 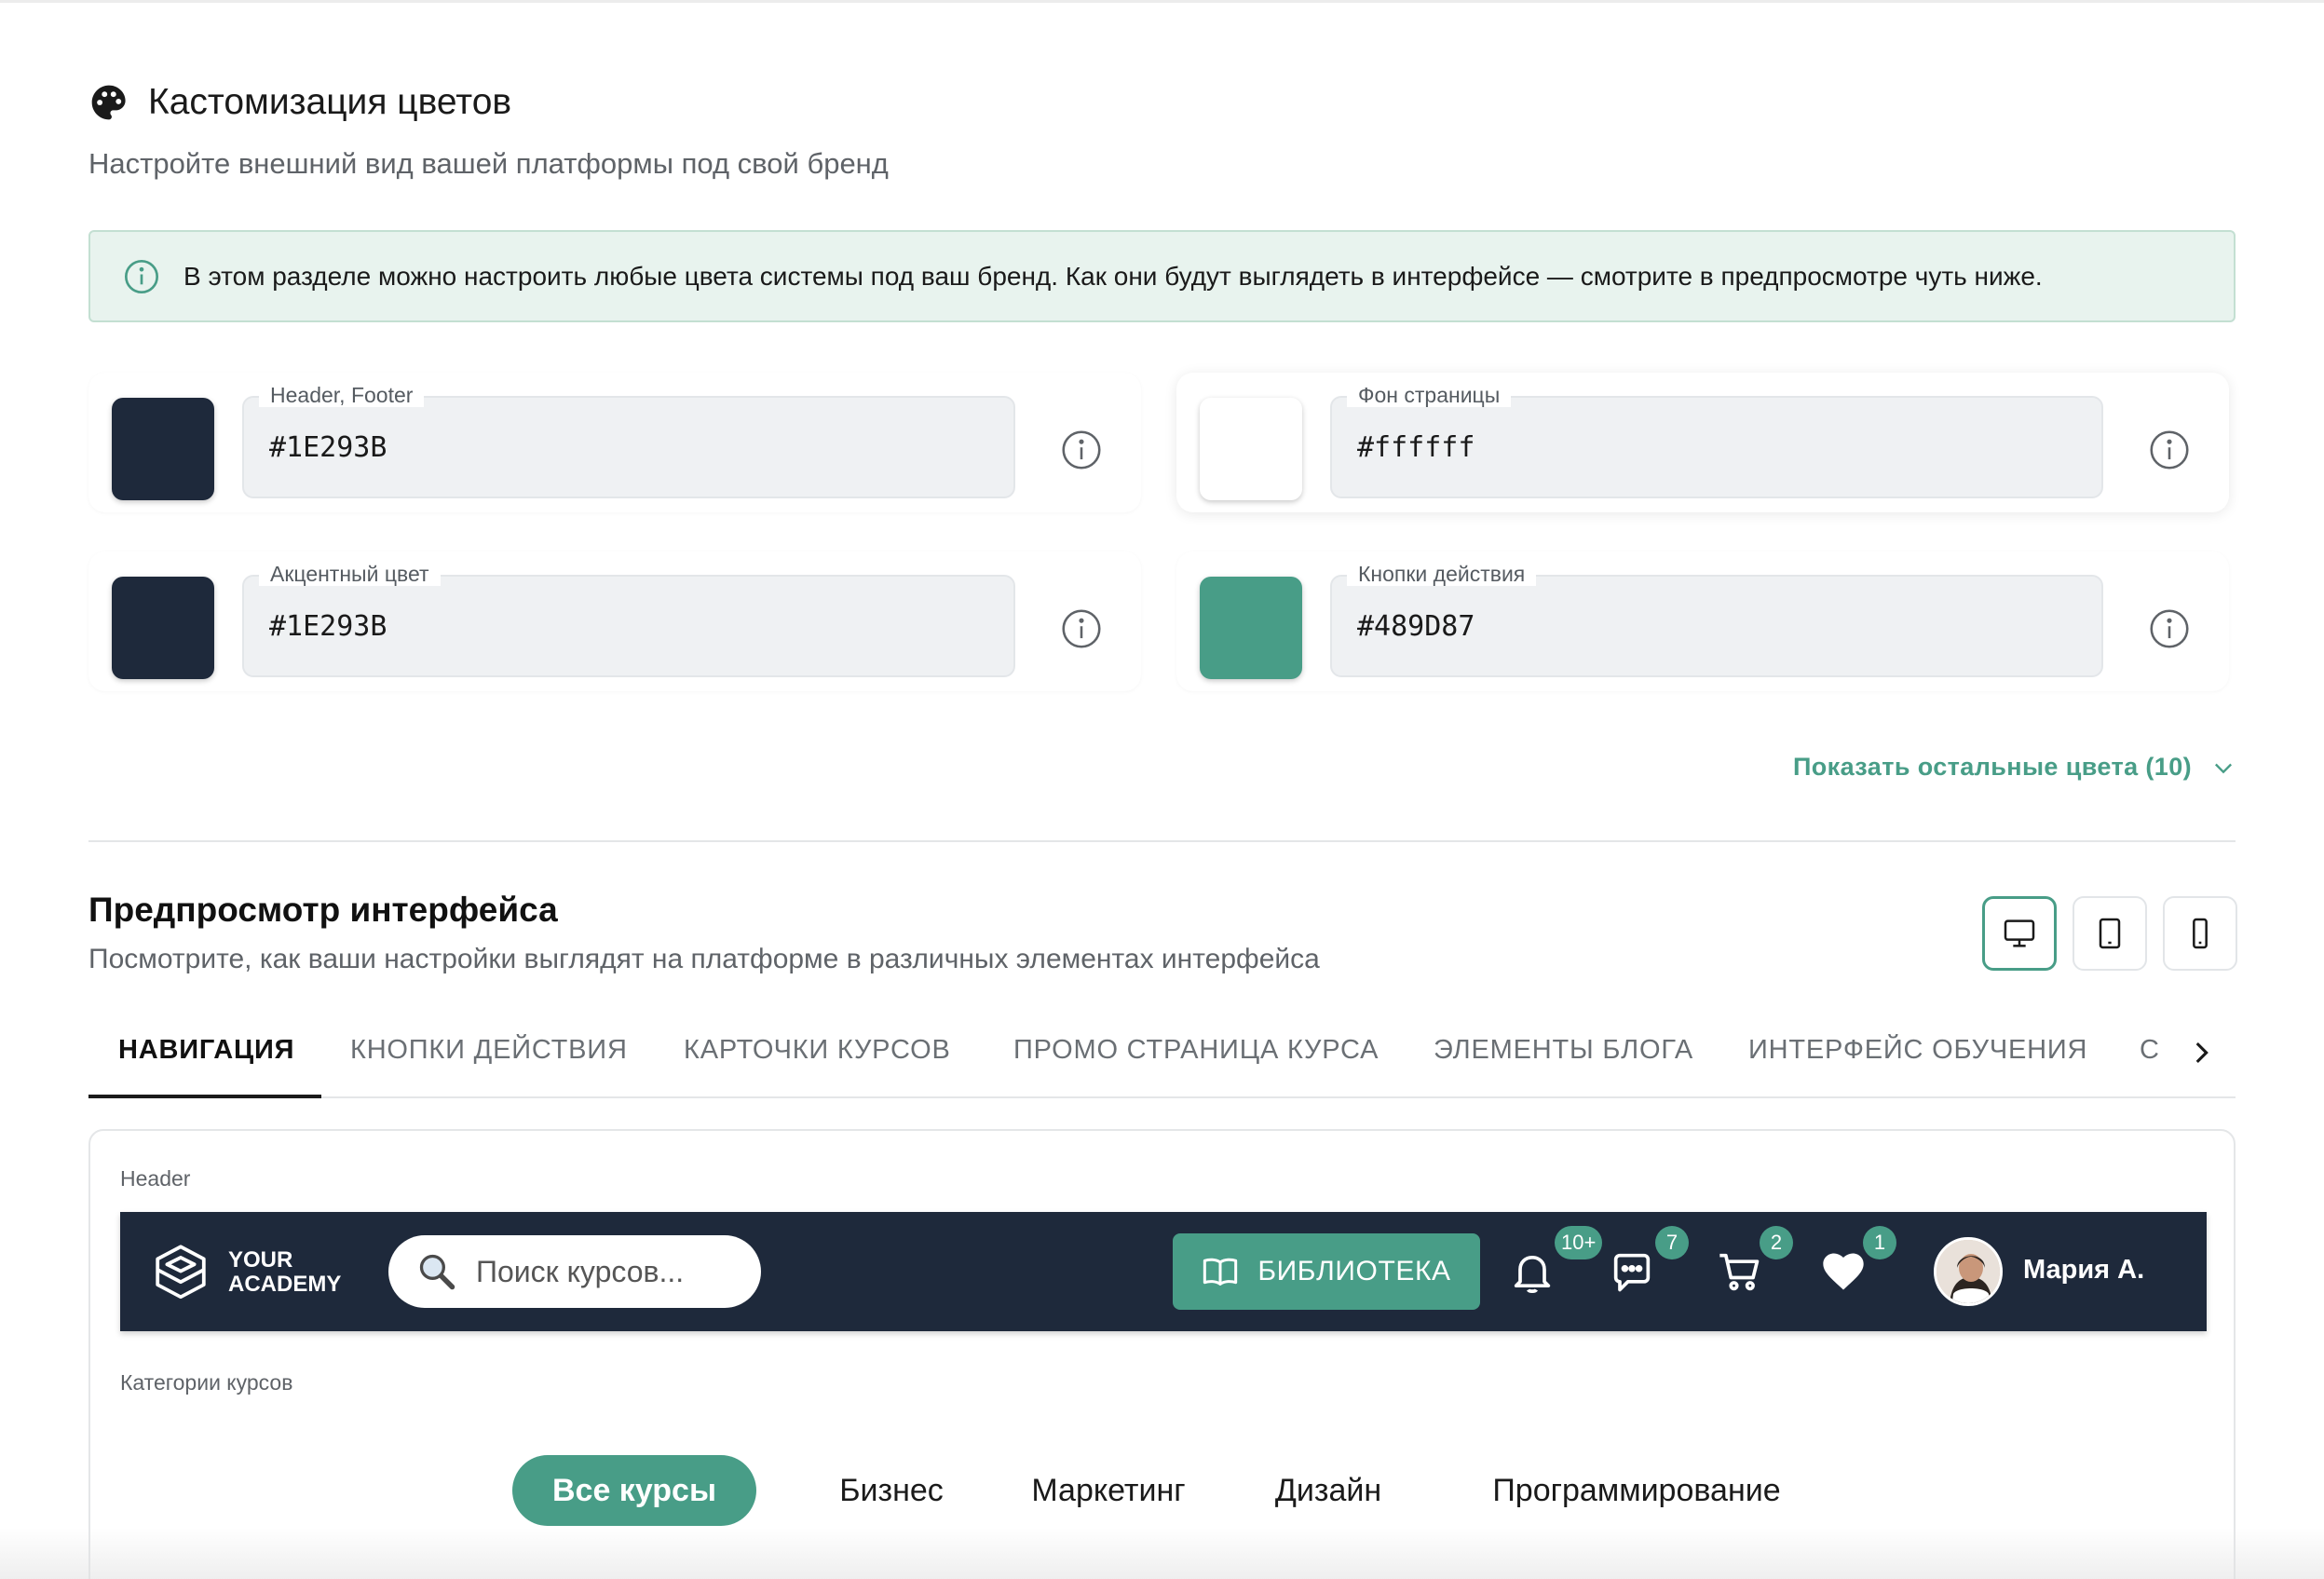 What do you see at coordinates (1716, 440) in the screenshot?
I see `color-hex-field: Фон страницы #ffffff` at bounding box center [1716, 440].